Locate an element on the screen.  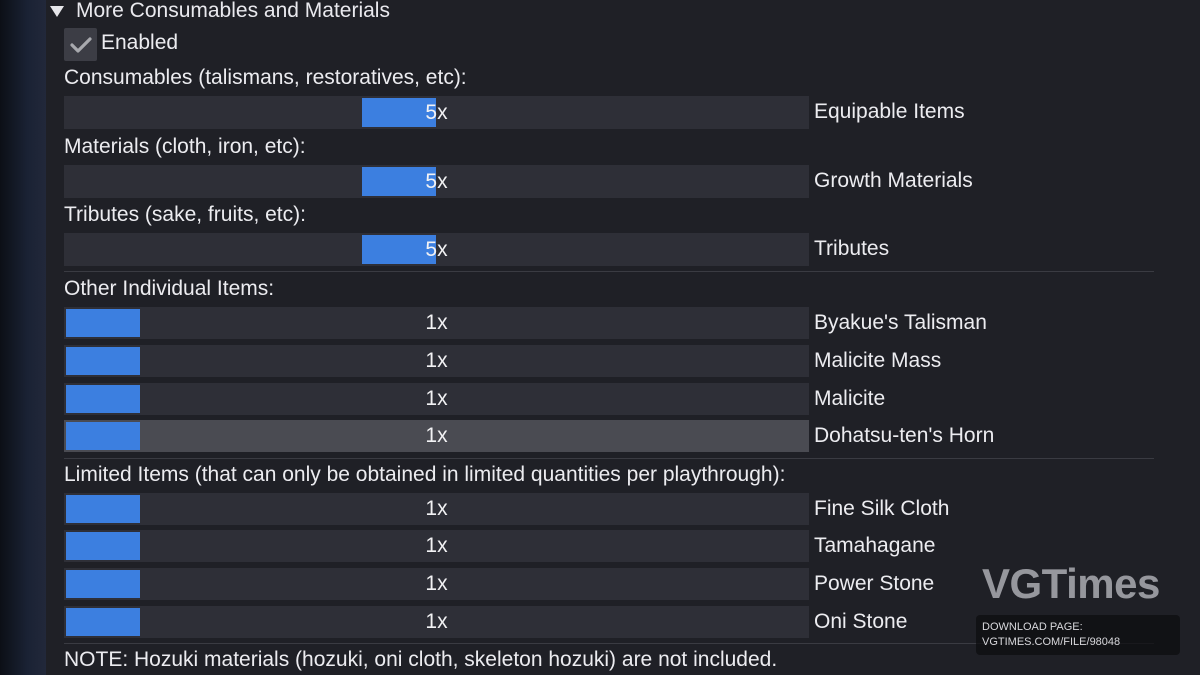
byakue-talisman-label: Byakue's Talisman is located at coordinates (900, 322).